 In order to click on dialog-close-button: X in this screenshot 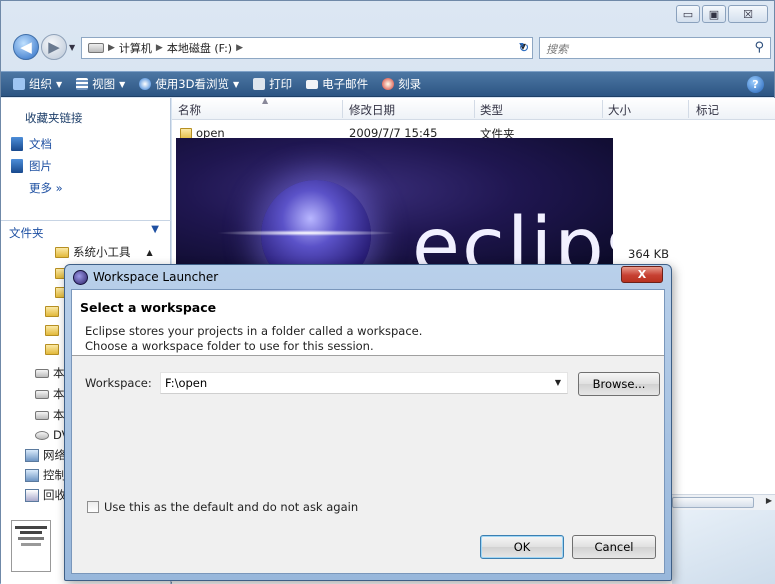, I will do `click(642, 274)`.